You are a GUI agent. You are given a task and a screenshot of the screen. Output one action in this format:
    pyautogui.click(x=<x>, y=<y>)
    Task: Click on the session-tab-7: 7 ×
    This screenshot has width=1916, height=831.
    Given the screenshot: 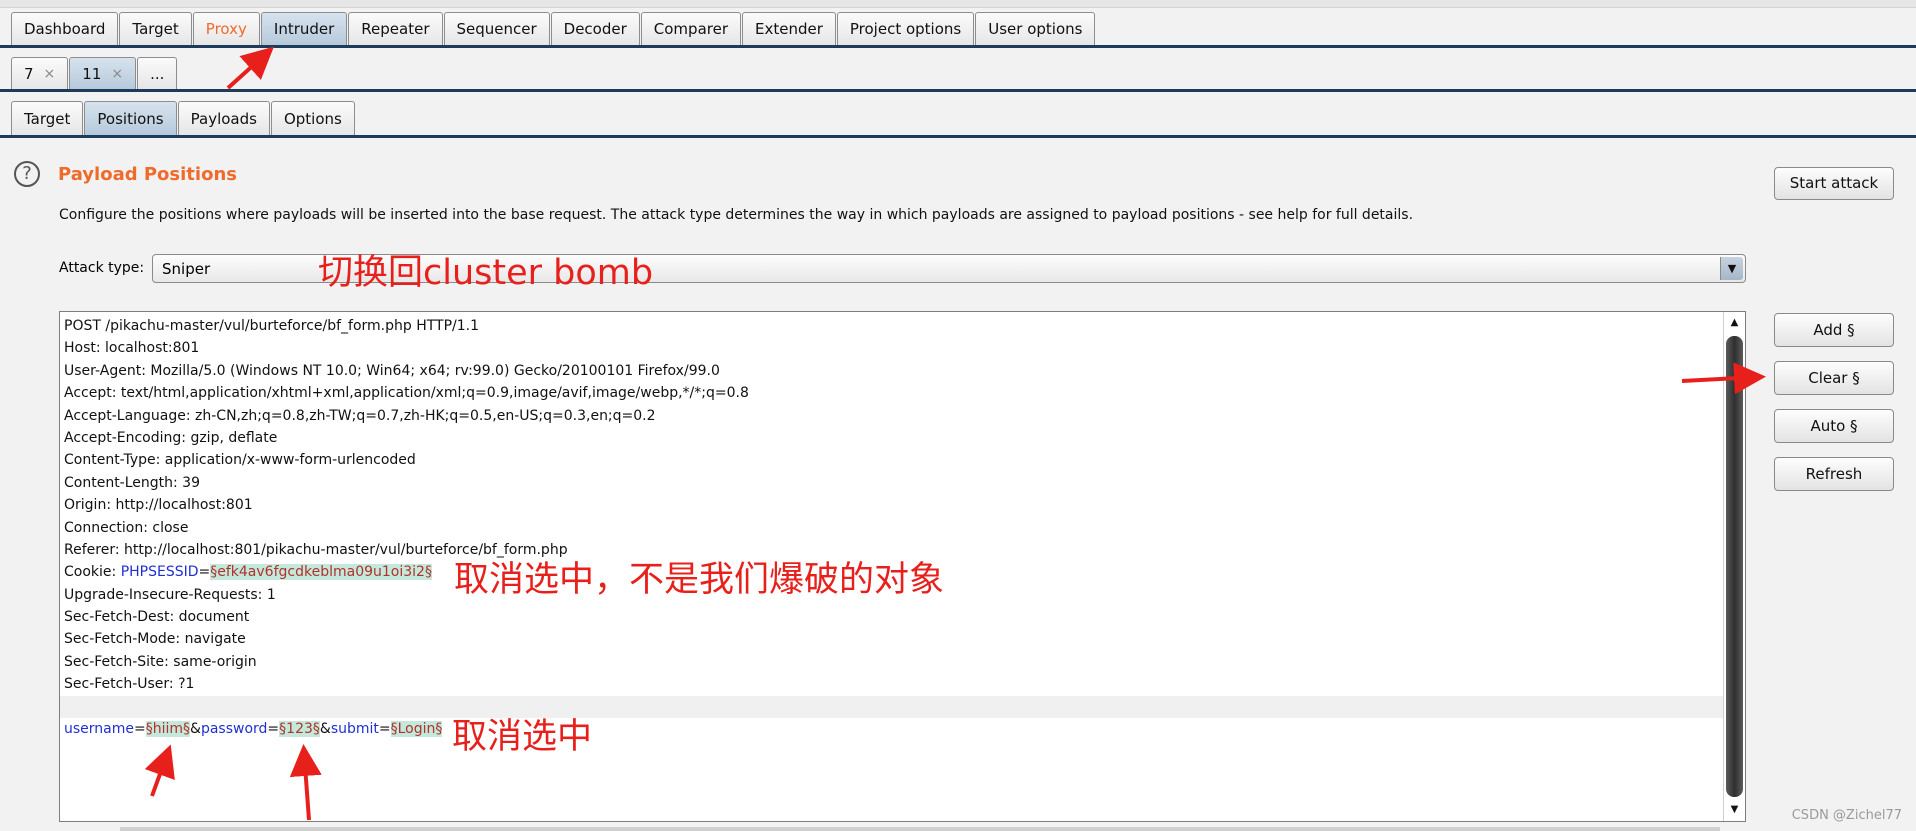 What is the action you would take?
    pyautogui.click(x=40, y=73)
    